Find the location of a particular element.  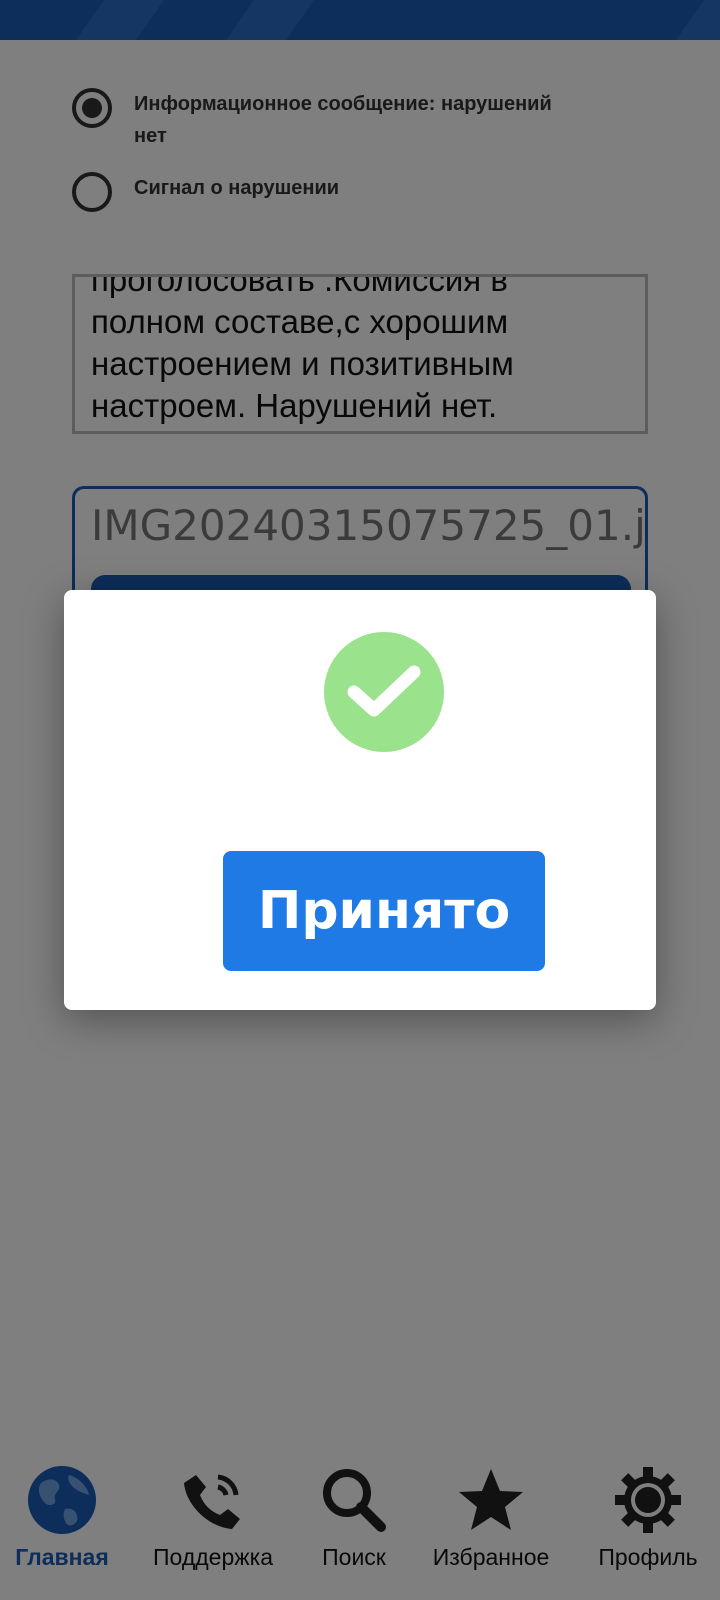

accept-button: Принято is located at coordinates (384, 911).